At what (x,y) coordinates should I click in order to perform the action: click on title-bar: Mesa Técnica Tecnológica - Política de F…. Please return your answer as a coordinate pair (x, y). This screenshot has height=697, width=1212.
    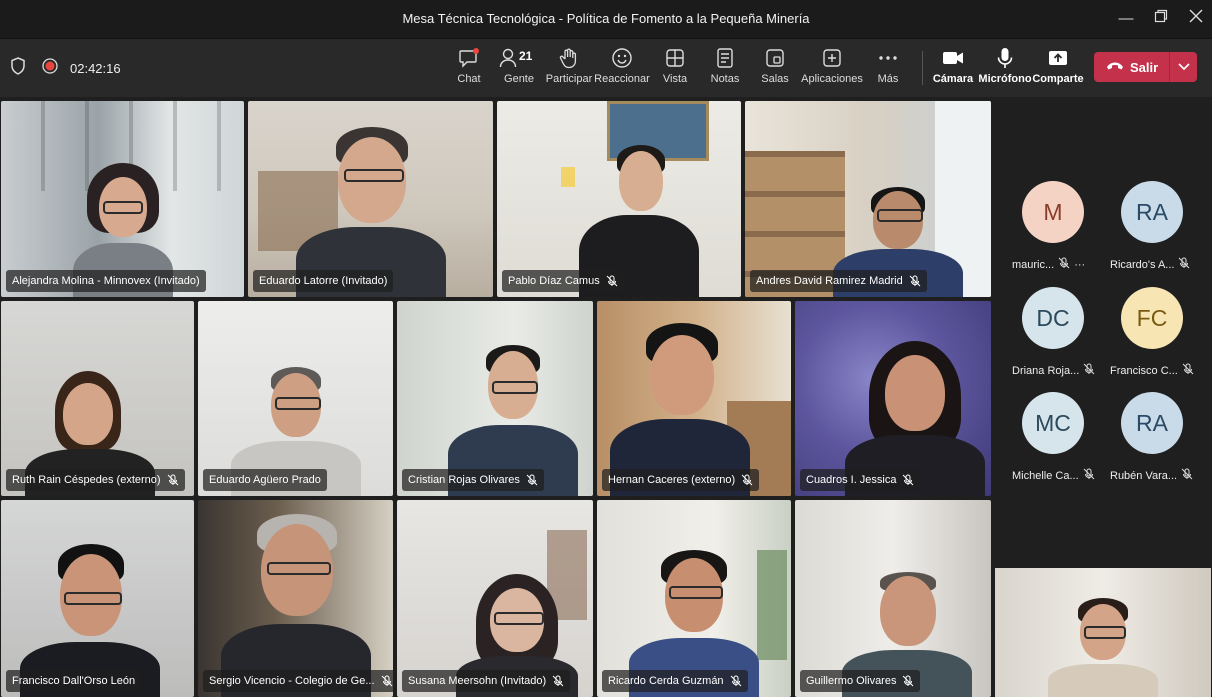
    Looking at the image, I should click on (606, 19).